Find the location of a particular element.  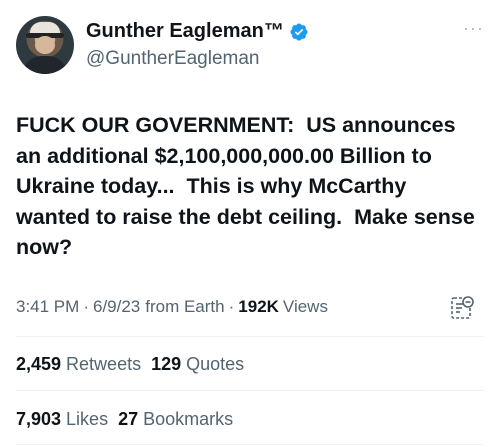

stats-row-likes: 7,903 Likes 27 Bookmarks is located at coordinates (129, 419).